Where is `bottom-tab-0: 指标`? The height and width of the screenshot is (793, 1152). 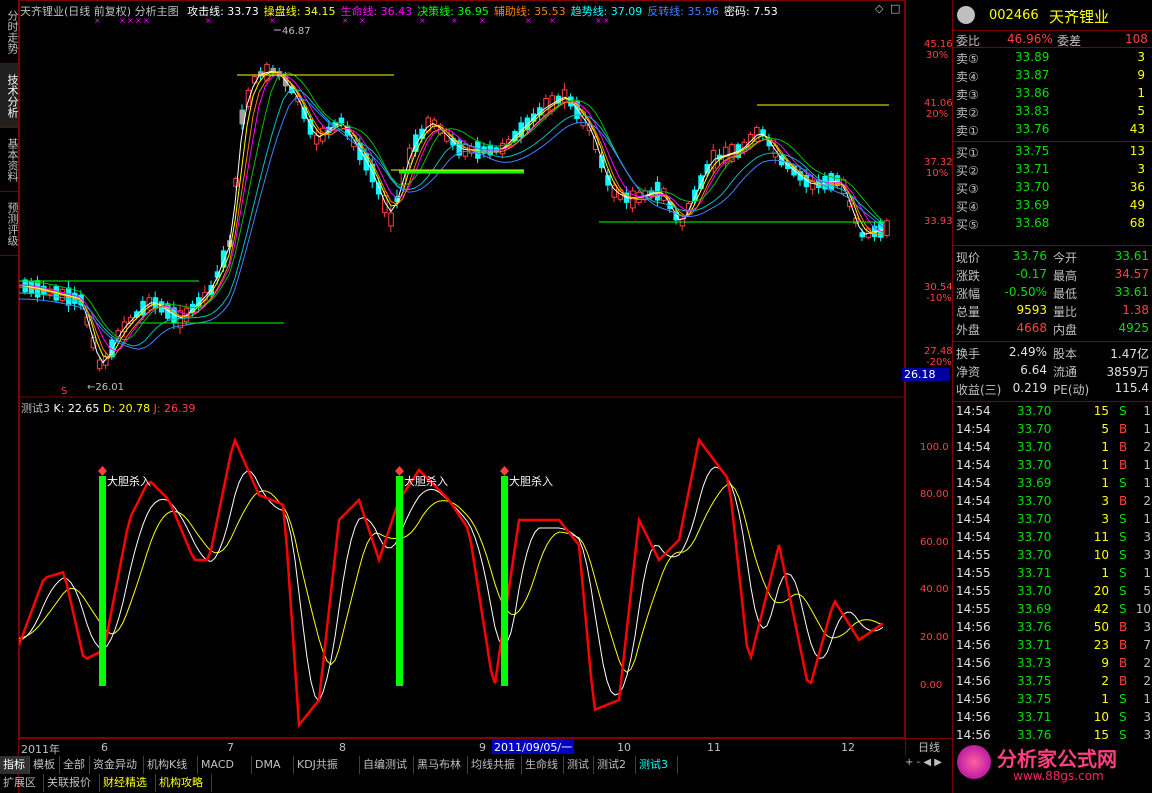 bottom-tab-0: 指标 is located at coordinates (15, 765).